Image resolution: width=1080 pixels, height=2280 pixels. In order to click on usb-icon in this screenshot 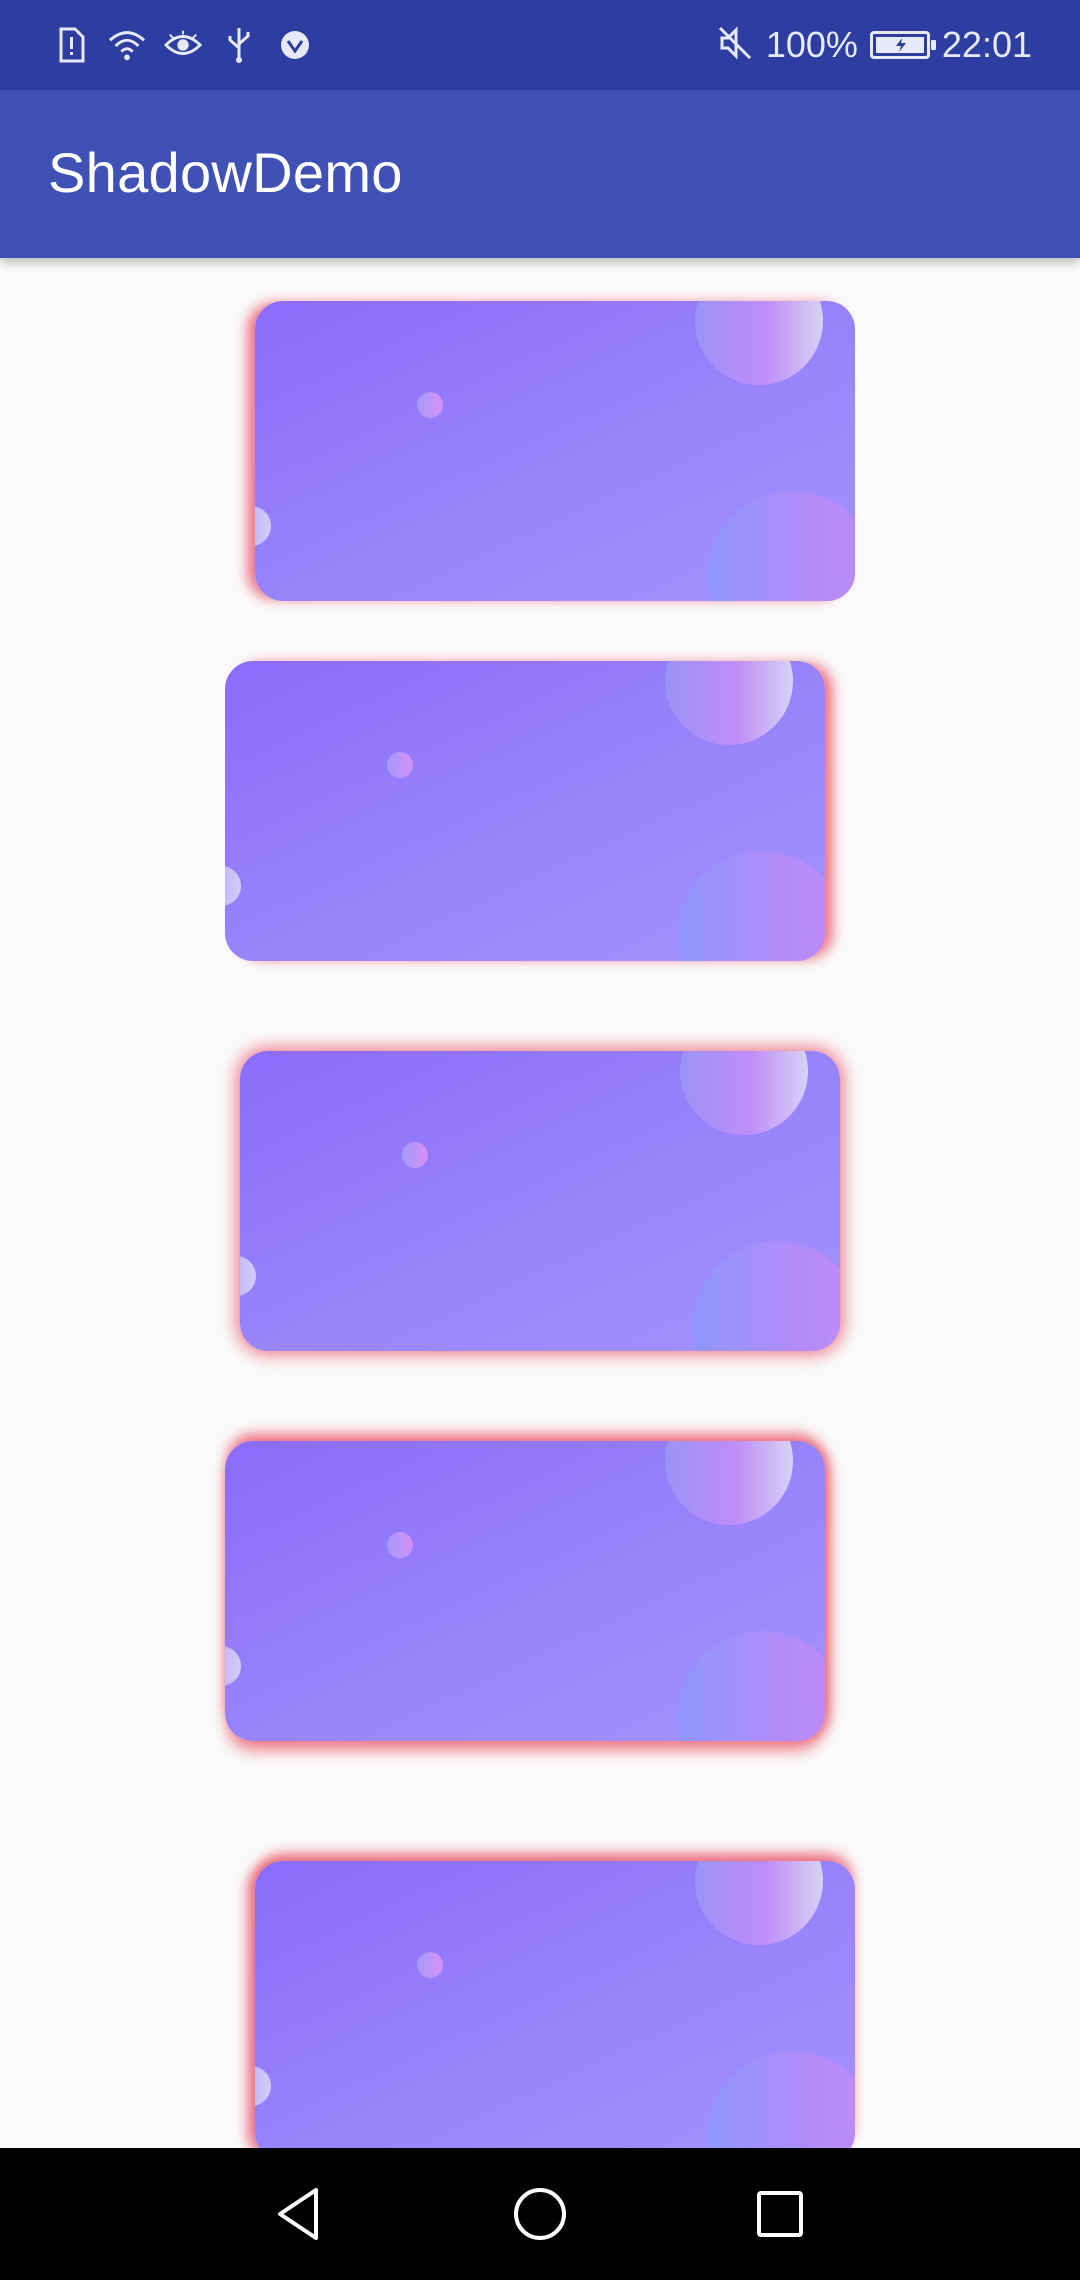, I will do `click(239, 45)`.